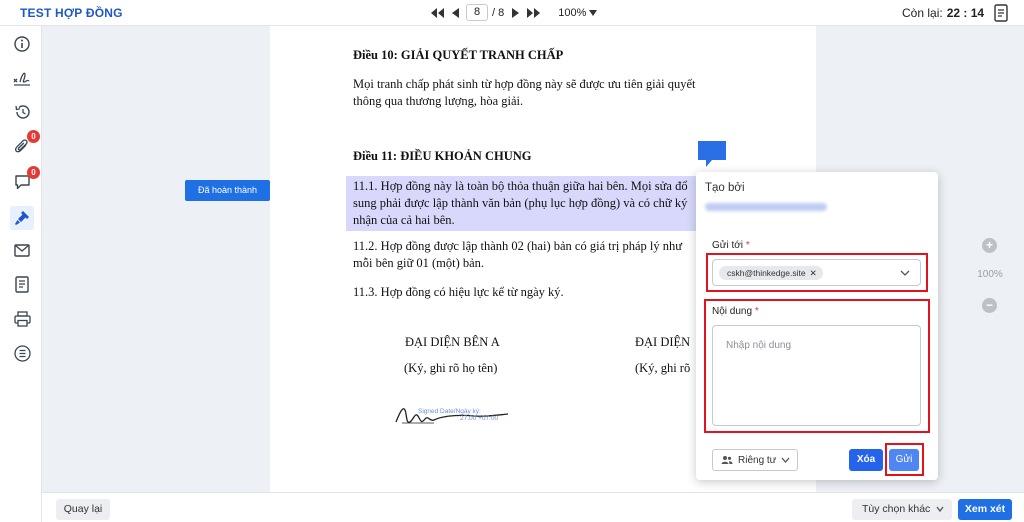 The height and width of the screenshot is (522, 1024). I want to click on print-icon, so click(22, 319).